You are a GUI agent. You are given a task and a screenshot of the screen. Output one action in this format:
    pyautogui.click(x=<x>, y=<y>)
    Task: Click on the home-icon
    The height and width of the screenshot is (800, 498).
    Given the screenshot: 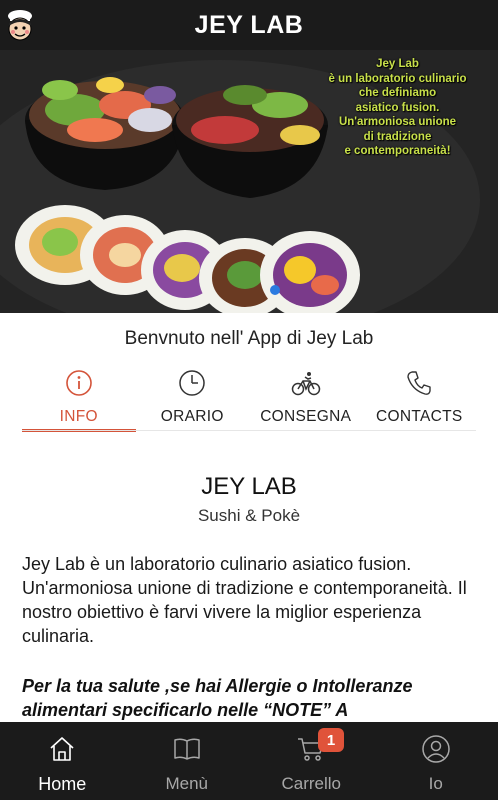 What is the action you would take?
    pyautogui.click(x=62, y=749)
    